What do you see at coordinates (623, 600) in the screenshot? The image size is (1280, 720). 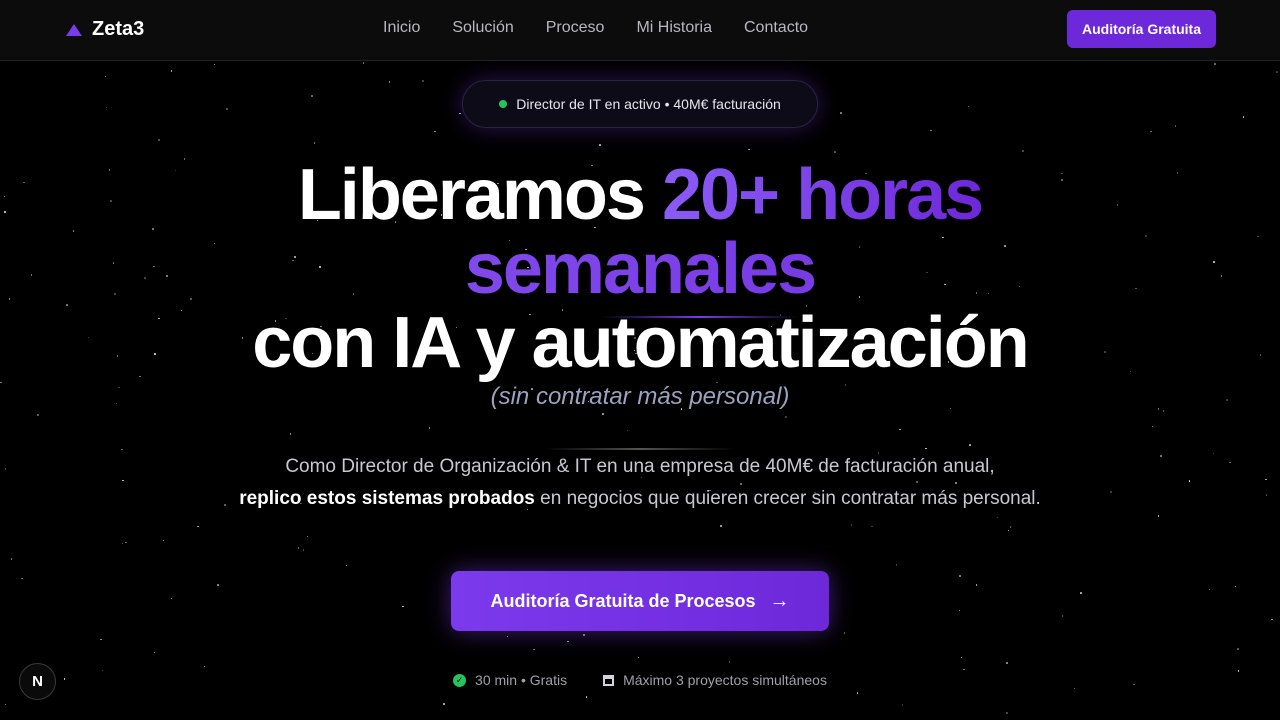 I see `cta-label: Auditoría Gratuita de Procesos` at bounding box center [623, 600].